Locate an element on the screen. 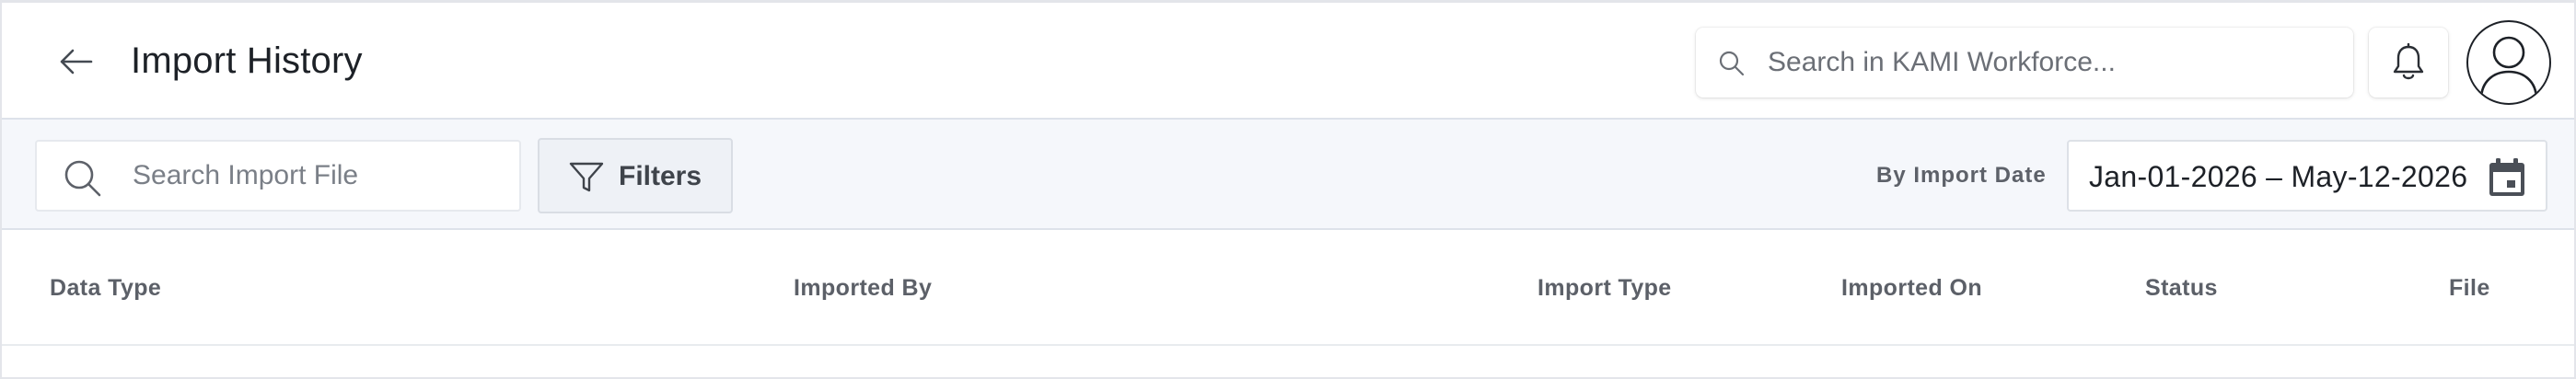  column-header-imported-on: Imported On is located at coordinates (1911, 288).